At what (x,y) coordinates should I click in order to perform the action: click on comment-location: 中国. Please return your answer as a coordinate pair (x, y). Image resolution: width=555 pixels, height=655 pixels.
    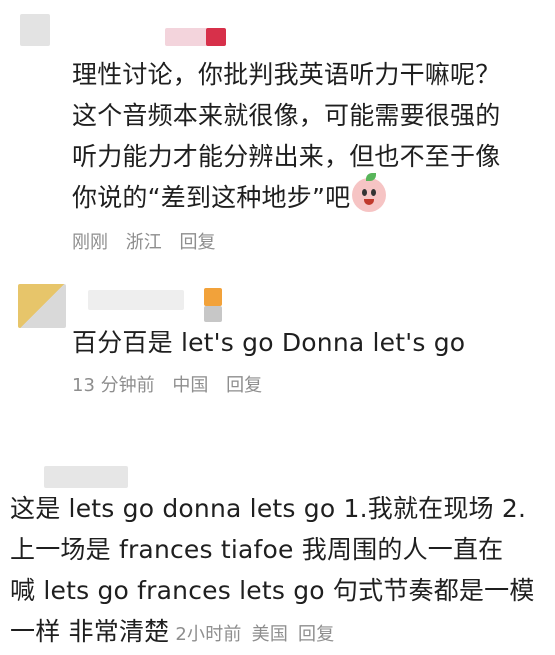
    Looking at the image, I should click on (190, 385).